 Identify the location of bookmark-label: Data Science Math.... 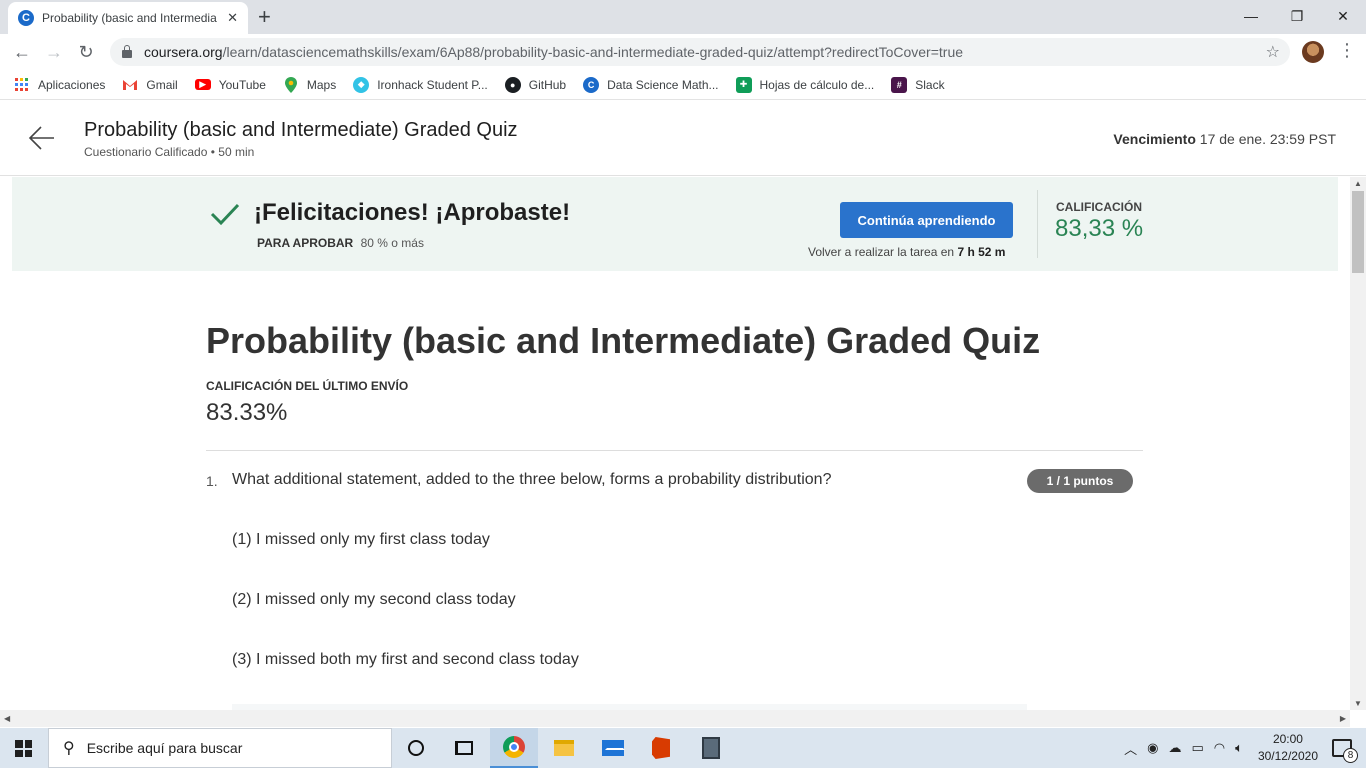
(663, 84).